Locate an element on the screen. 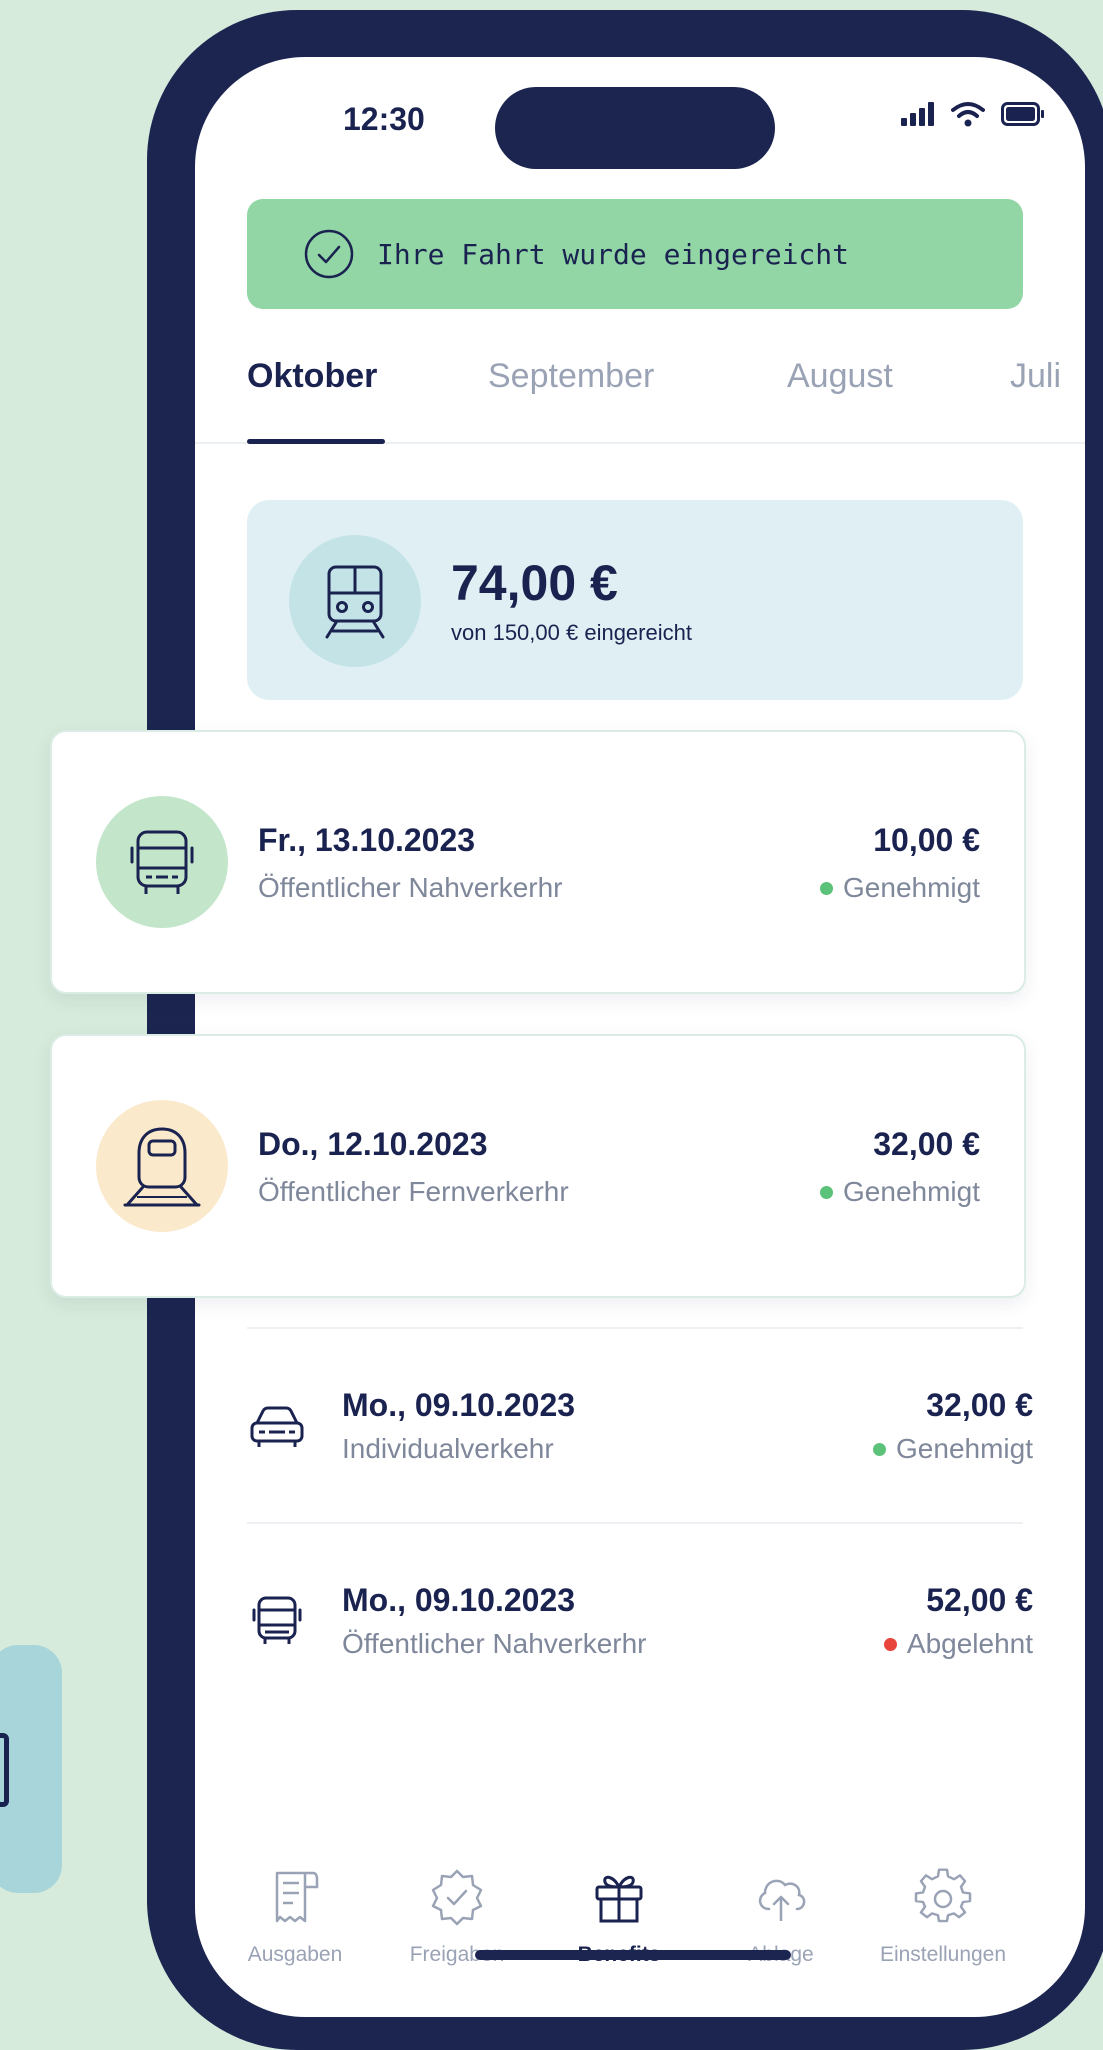 The image size is (1103, 2050). tab-juli: Juli is located at coordinates (1035, 376).